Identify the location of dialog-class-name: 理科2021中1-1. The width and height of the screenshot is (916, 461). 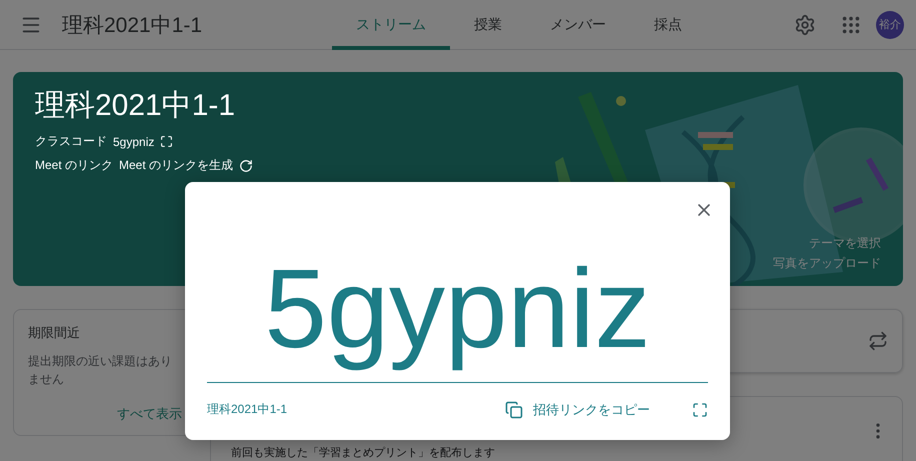
(247, 409).